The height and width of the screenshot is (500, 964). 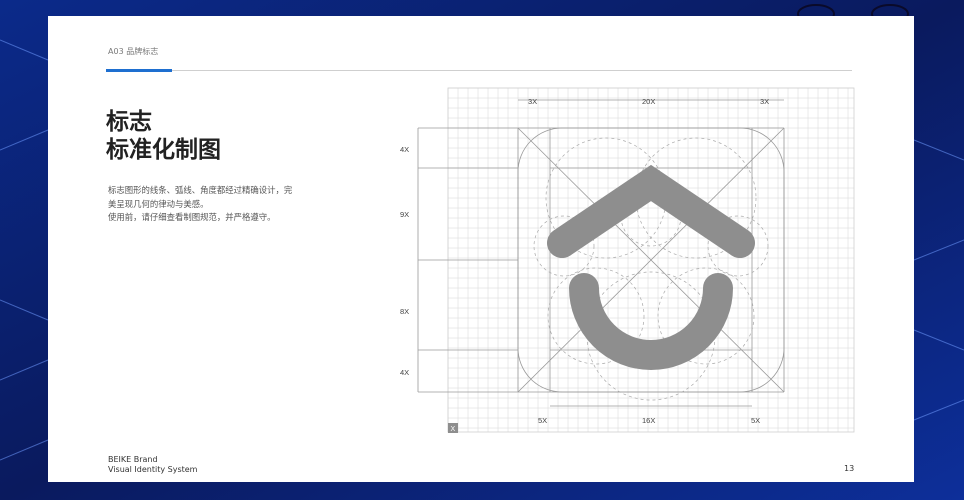 What do you see at coordinates (651, 211) in the screenshot?
I see `logo-roof` at bounding box center [651, 211].